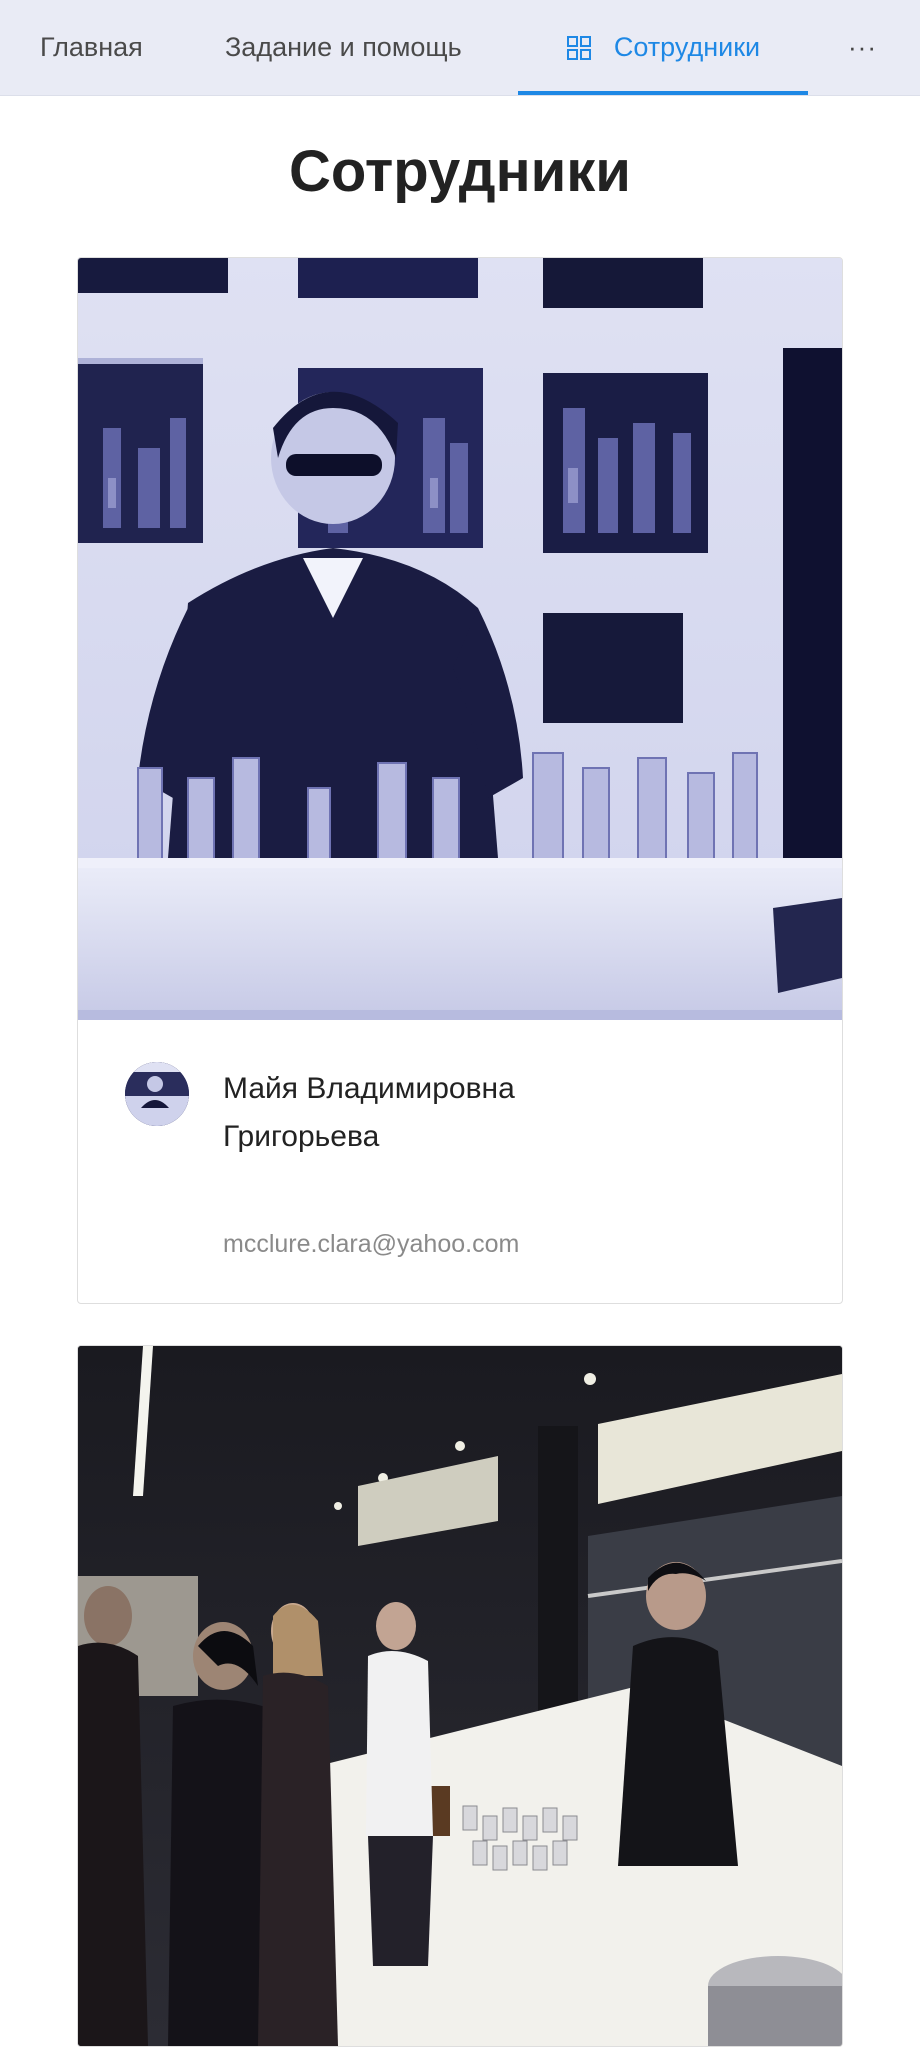 Image resolution: width=920 pixels, height=2047 pixels. I want to click on employee-name: Майя Владимировна Григорьева, so click(369, 1112).